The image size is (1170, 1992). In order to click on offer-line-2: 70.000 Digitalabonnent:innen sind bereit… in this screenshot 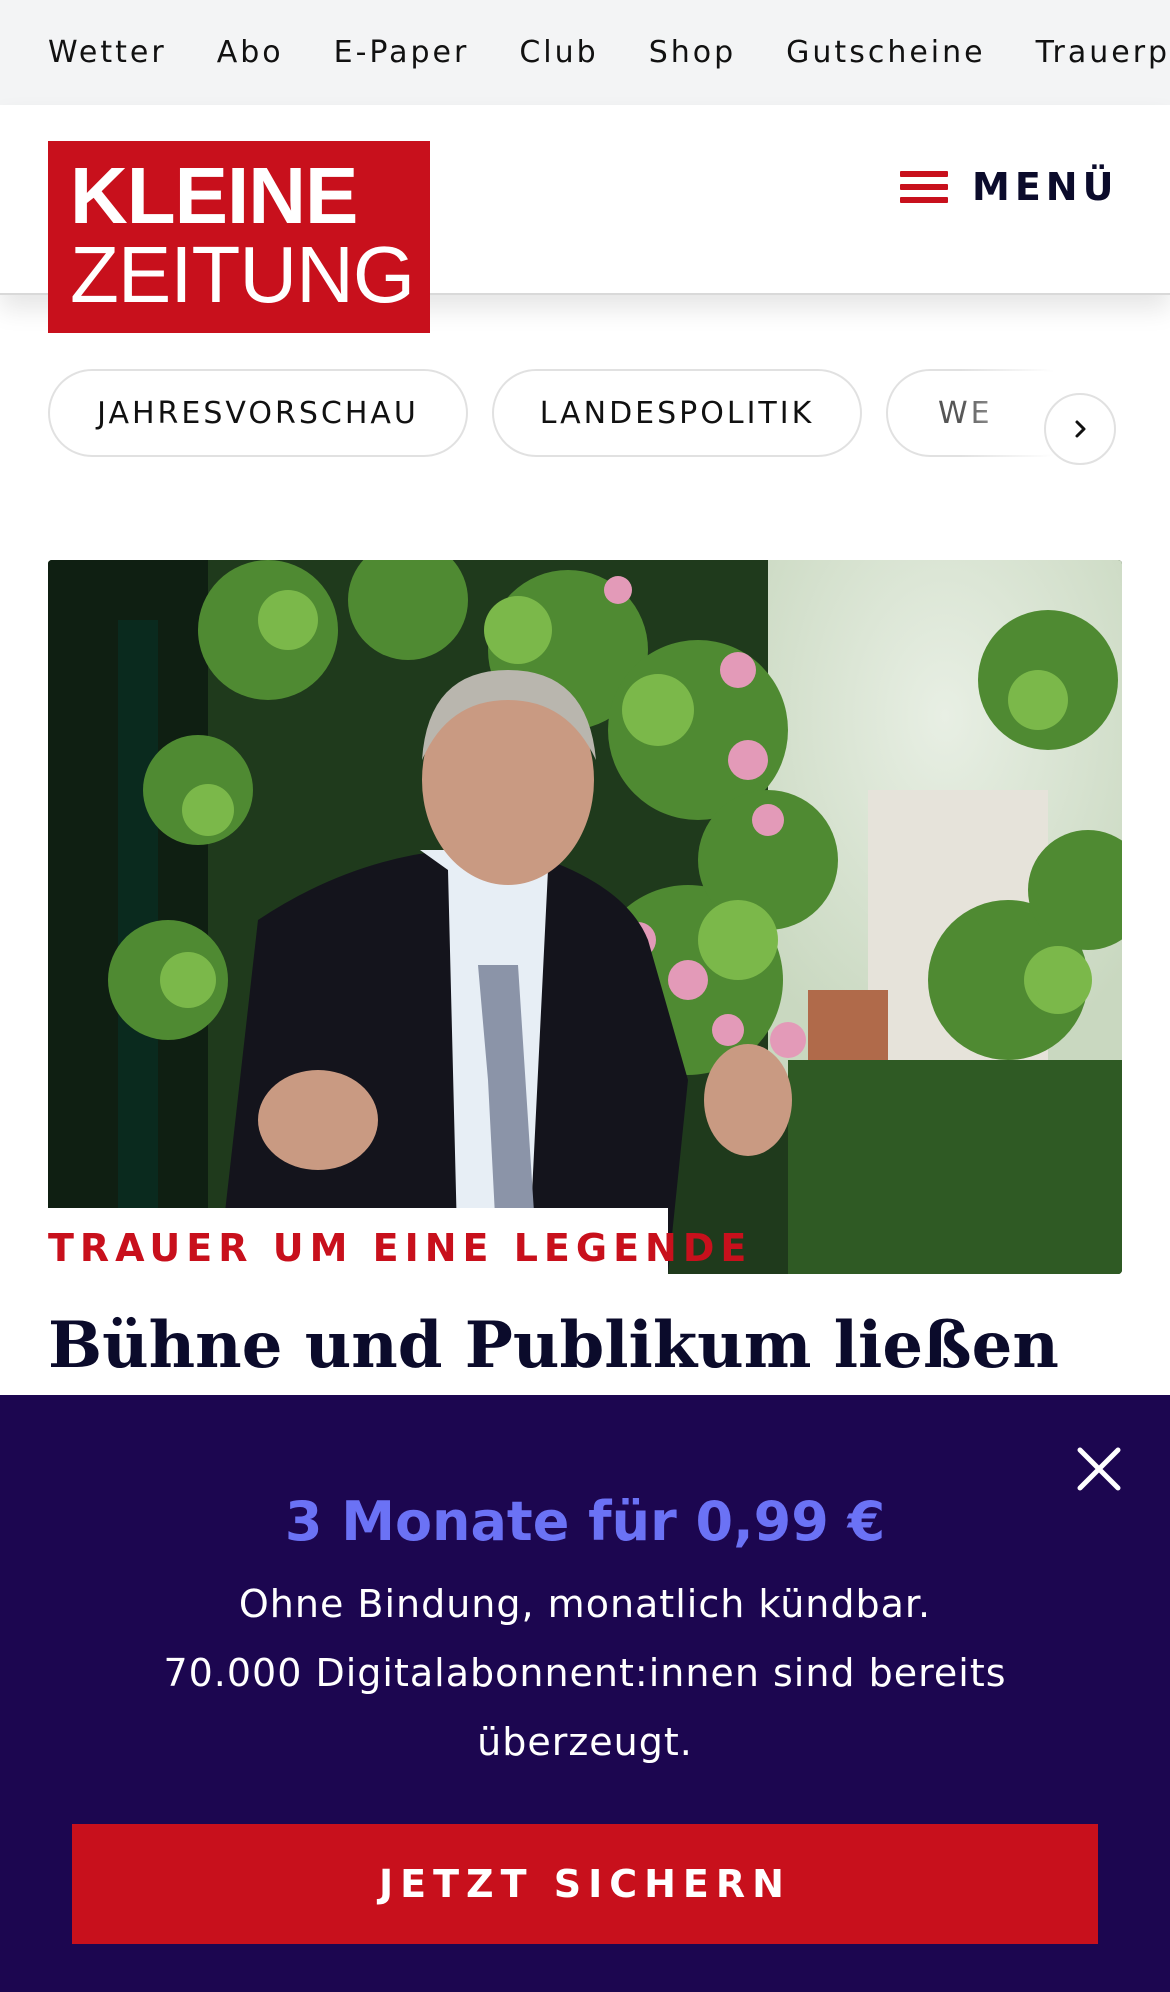, I will do `click(585, 1707)`.